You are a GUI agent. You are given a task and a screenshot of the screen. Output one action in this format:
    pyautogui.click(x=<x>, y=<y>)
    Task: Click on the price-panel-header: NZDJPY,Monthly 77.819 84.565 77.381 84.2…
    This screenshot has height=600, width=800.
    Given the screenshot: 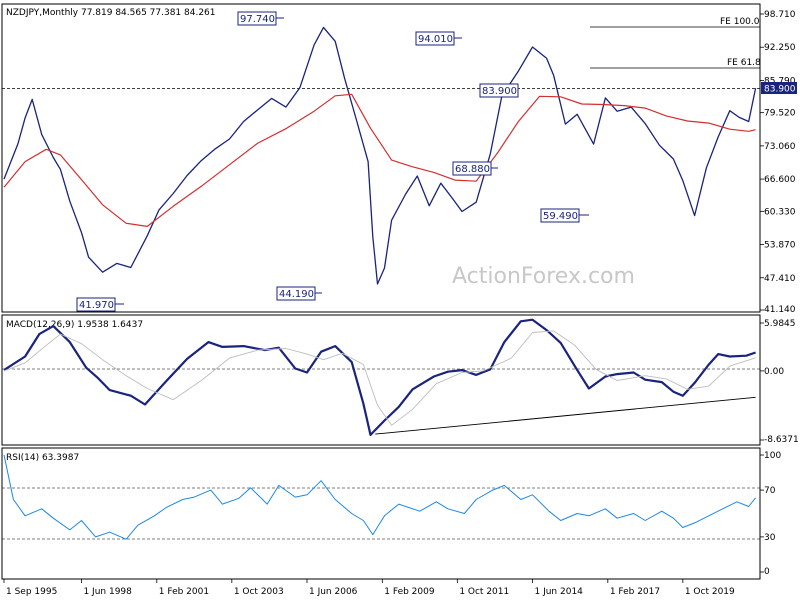 What is the action you would take?
    pyautogui.click(x=111, y=13)
    